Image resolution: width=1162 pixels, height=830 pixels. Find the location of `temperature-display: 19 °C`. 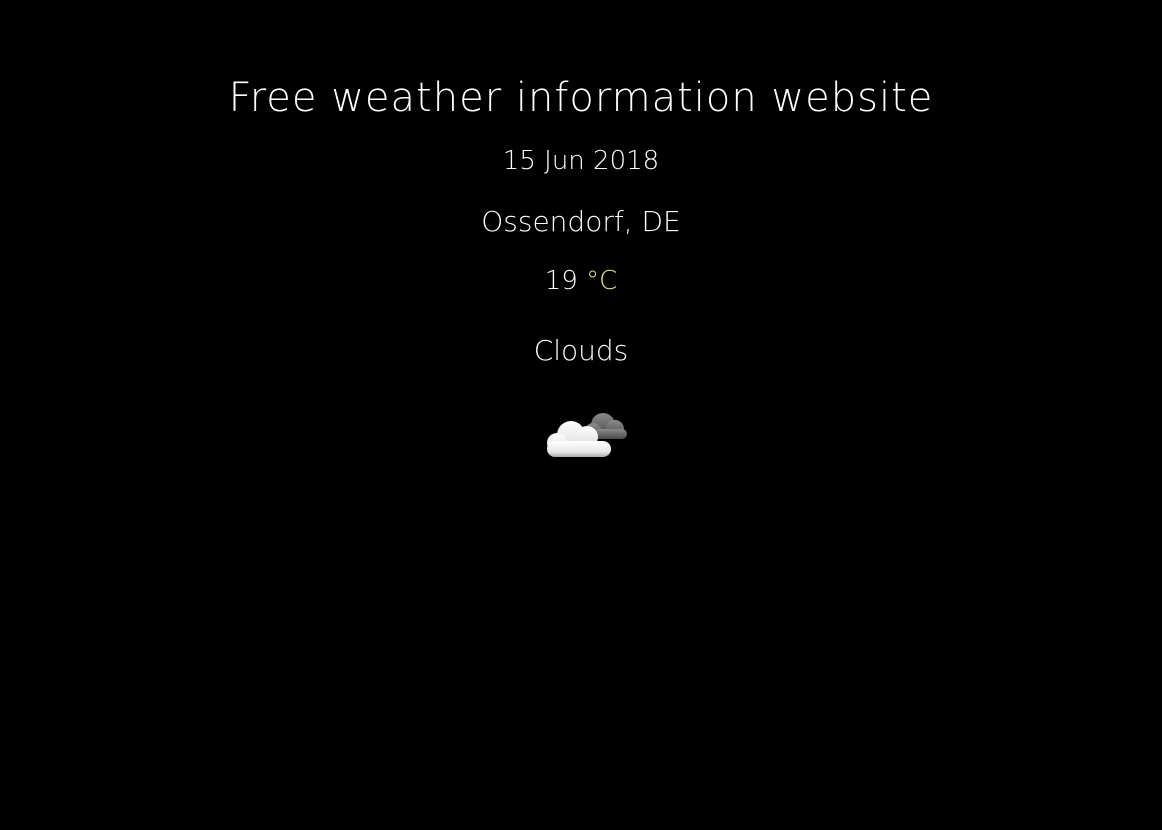

temperature-display: 19 °C is located at coordinates (581, 281).